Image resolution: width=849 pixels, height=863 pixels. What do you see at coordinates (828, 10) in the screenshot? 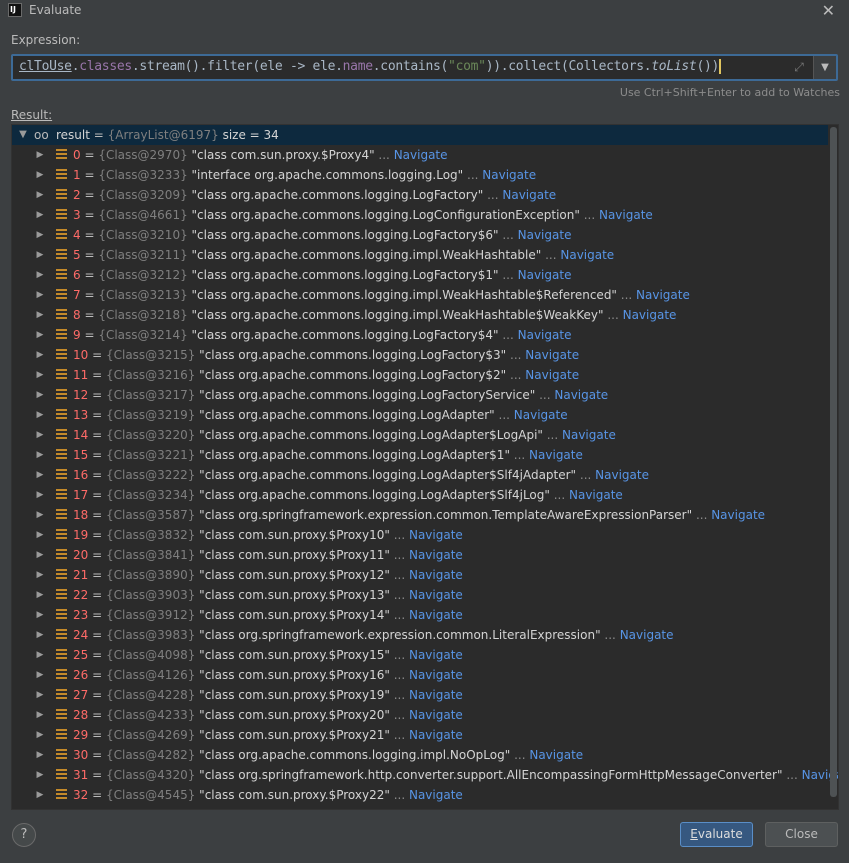
I see `close-icon: ✕` at bounding box center [828, 10].